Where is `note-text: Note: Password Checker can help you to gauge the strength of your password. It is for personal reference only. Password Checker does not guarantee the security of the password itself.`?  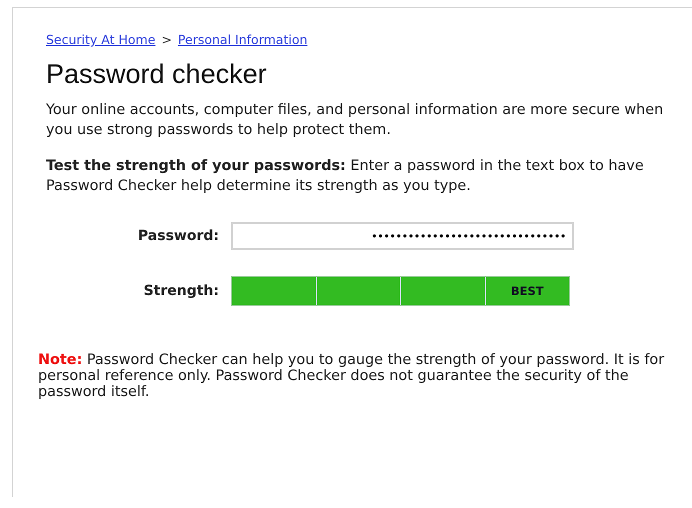
note-text: Note: Password Checker can help you to gauge the strength of your password. It is for personal reference only. Password Checker does not guarantee the security of the password itself. is located at coordinates (352, 376).